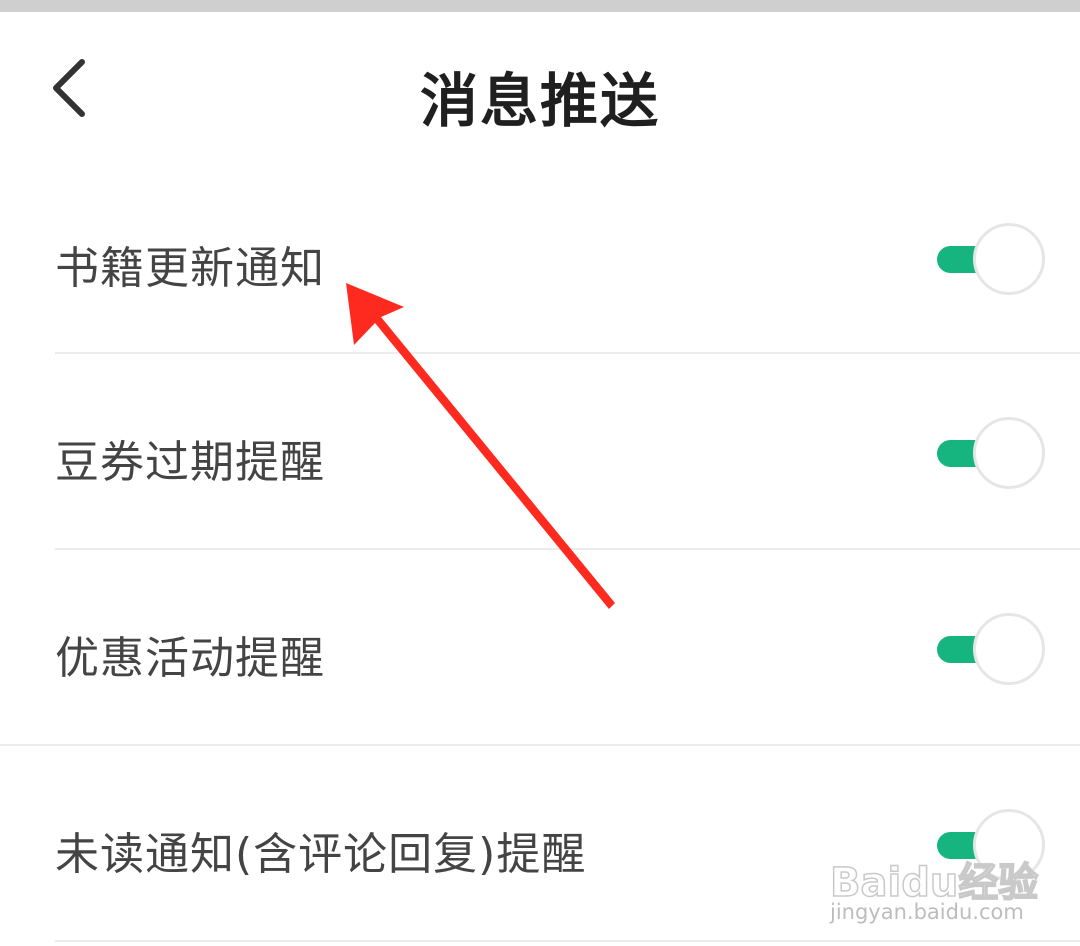 This screenshot has width=1080, height=946. What do you see at coordinates (190, 268) in the screenshot?
I see `setting-label: 书籍更新通知` at bounding box center [190, 268].